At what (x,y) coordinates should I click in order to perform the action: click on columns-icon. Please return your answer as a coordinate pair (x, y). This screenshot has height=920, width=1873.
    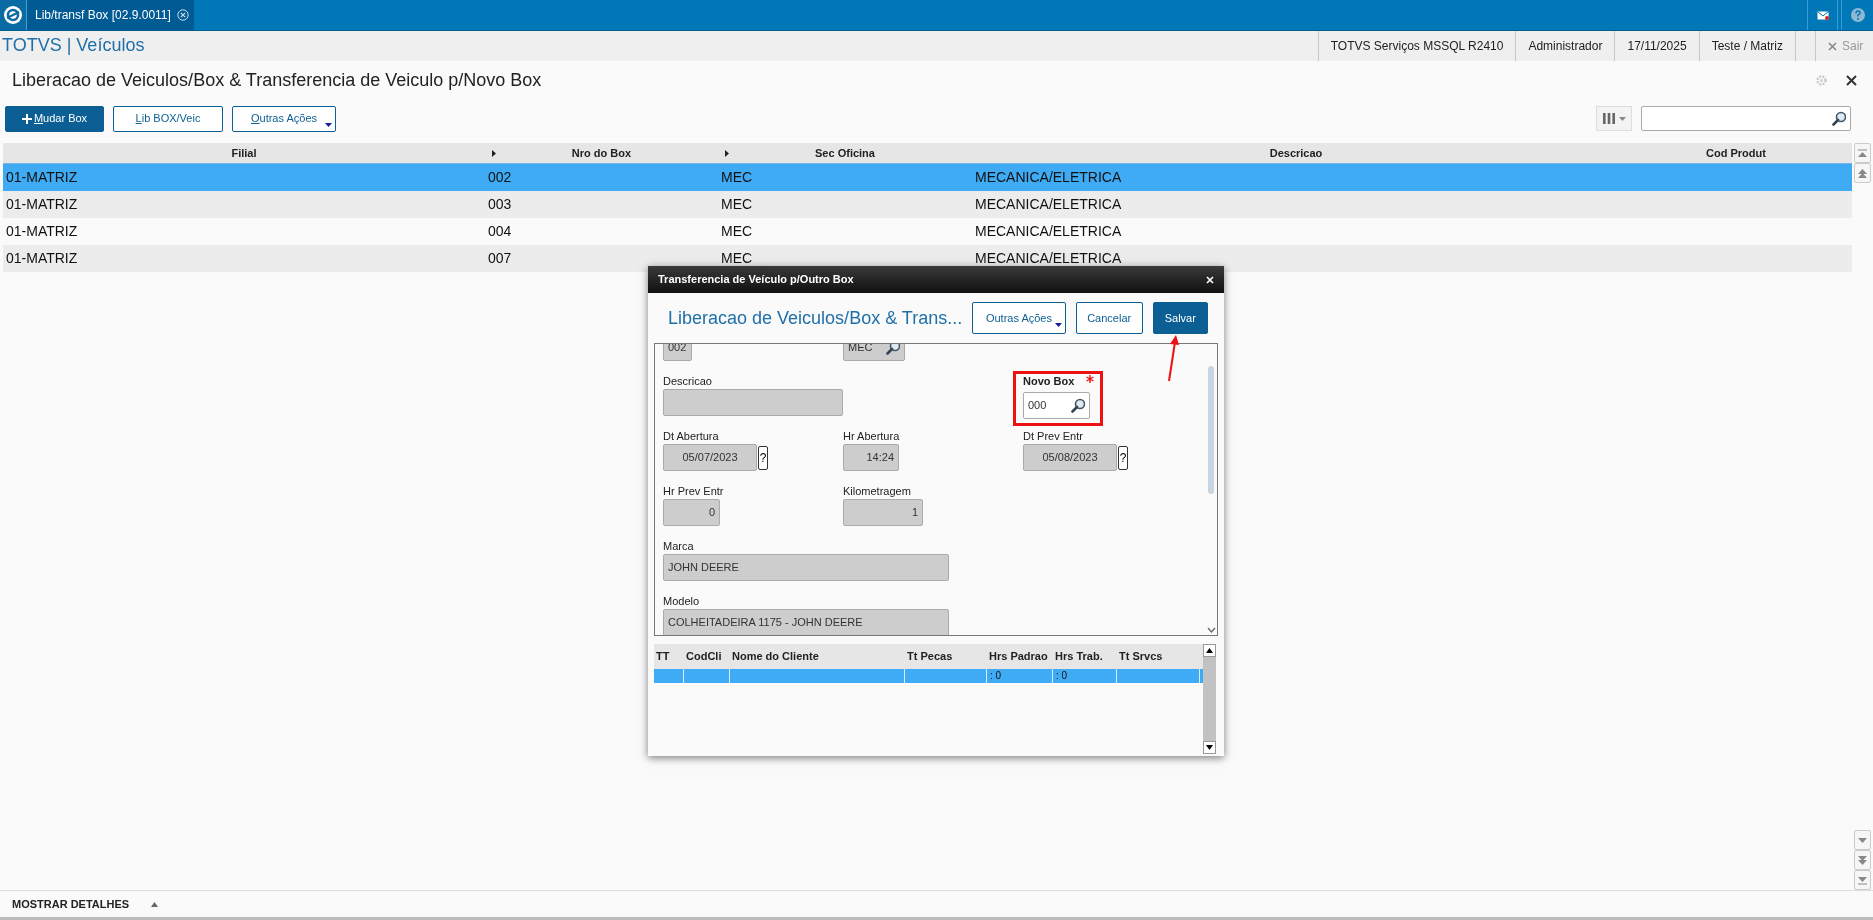
    Looking at the image, I should click on (1608, 118).